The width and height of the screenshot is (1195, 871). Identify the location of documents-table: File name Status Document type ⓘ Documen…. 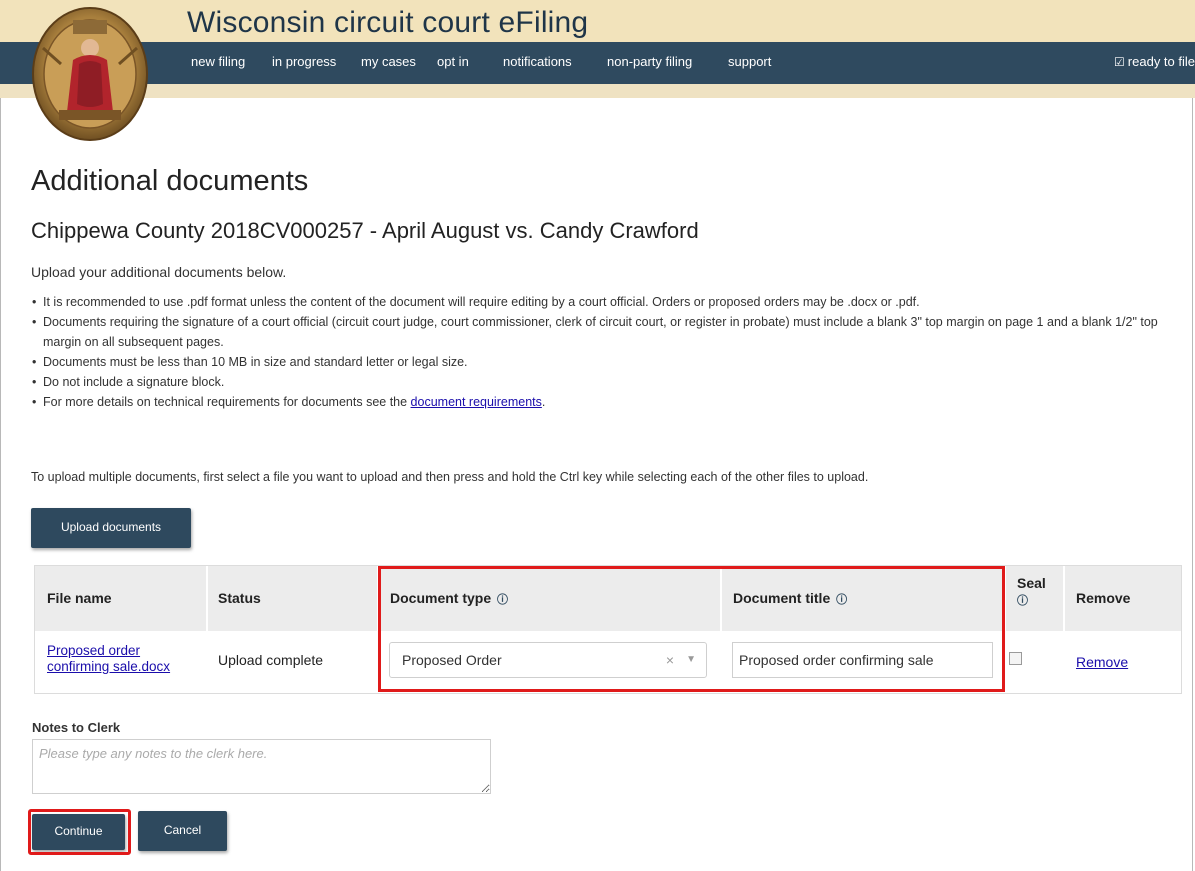
(608, 629).